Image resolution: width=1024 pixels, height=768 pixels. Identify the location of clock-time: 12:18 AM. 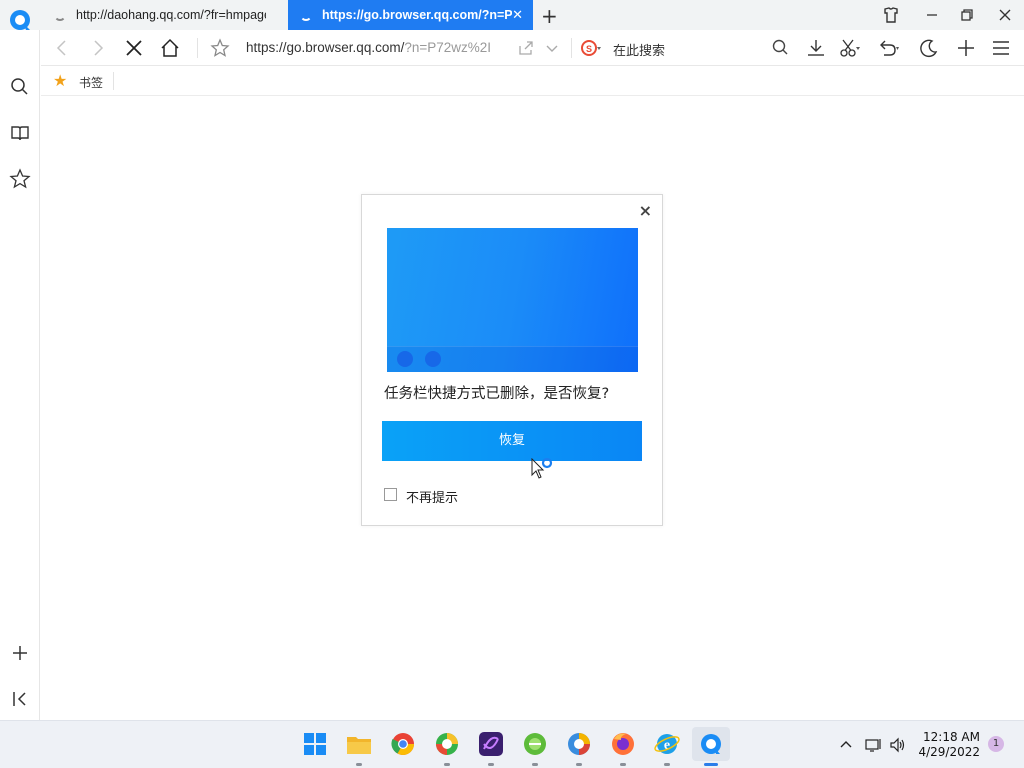
(951, 737).